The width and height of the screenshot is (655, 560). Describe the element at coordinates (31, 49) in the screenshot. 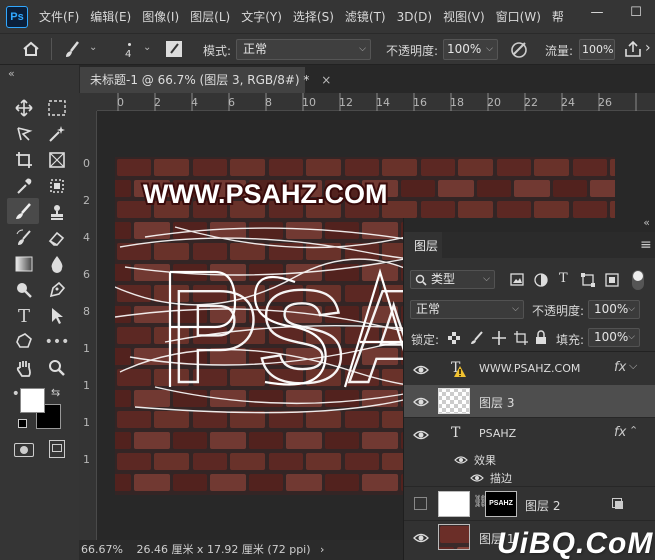

I see `home-icon` at that location.